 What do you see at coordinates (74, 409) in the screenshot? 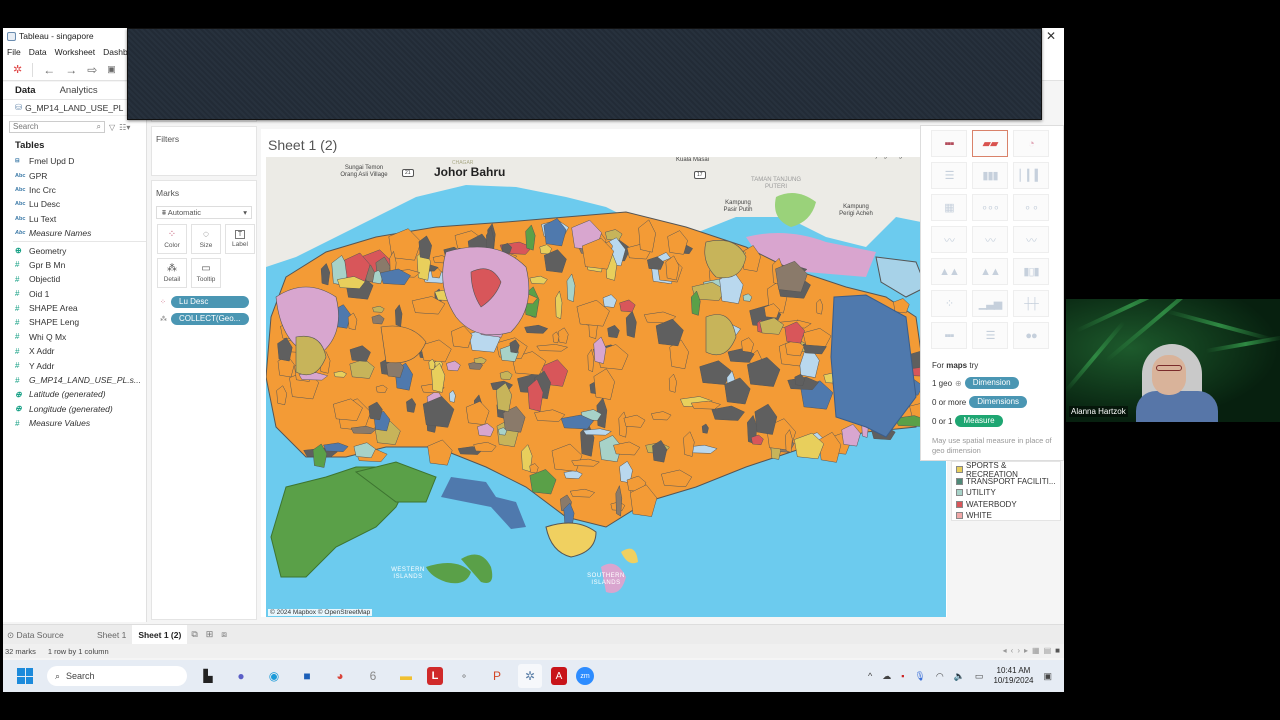
I see `field-item: ⊕ Longitude (generated)` at bounding box center [74, 409].